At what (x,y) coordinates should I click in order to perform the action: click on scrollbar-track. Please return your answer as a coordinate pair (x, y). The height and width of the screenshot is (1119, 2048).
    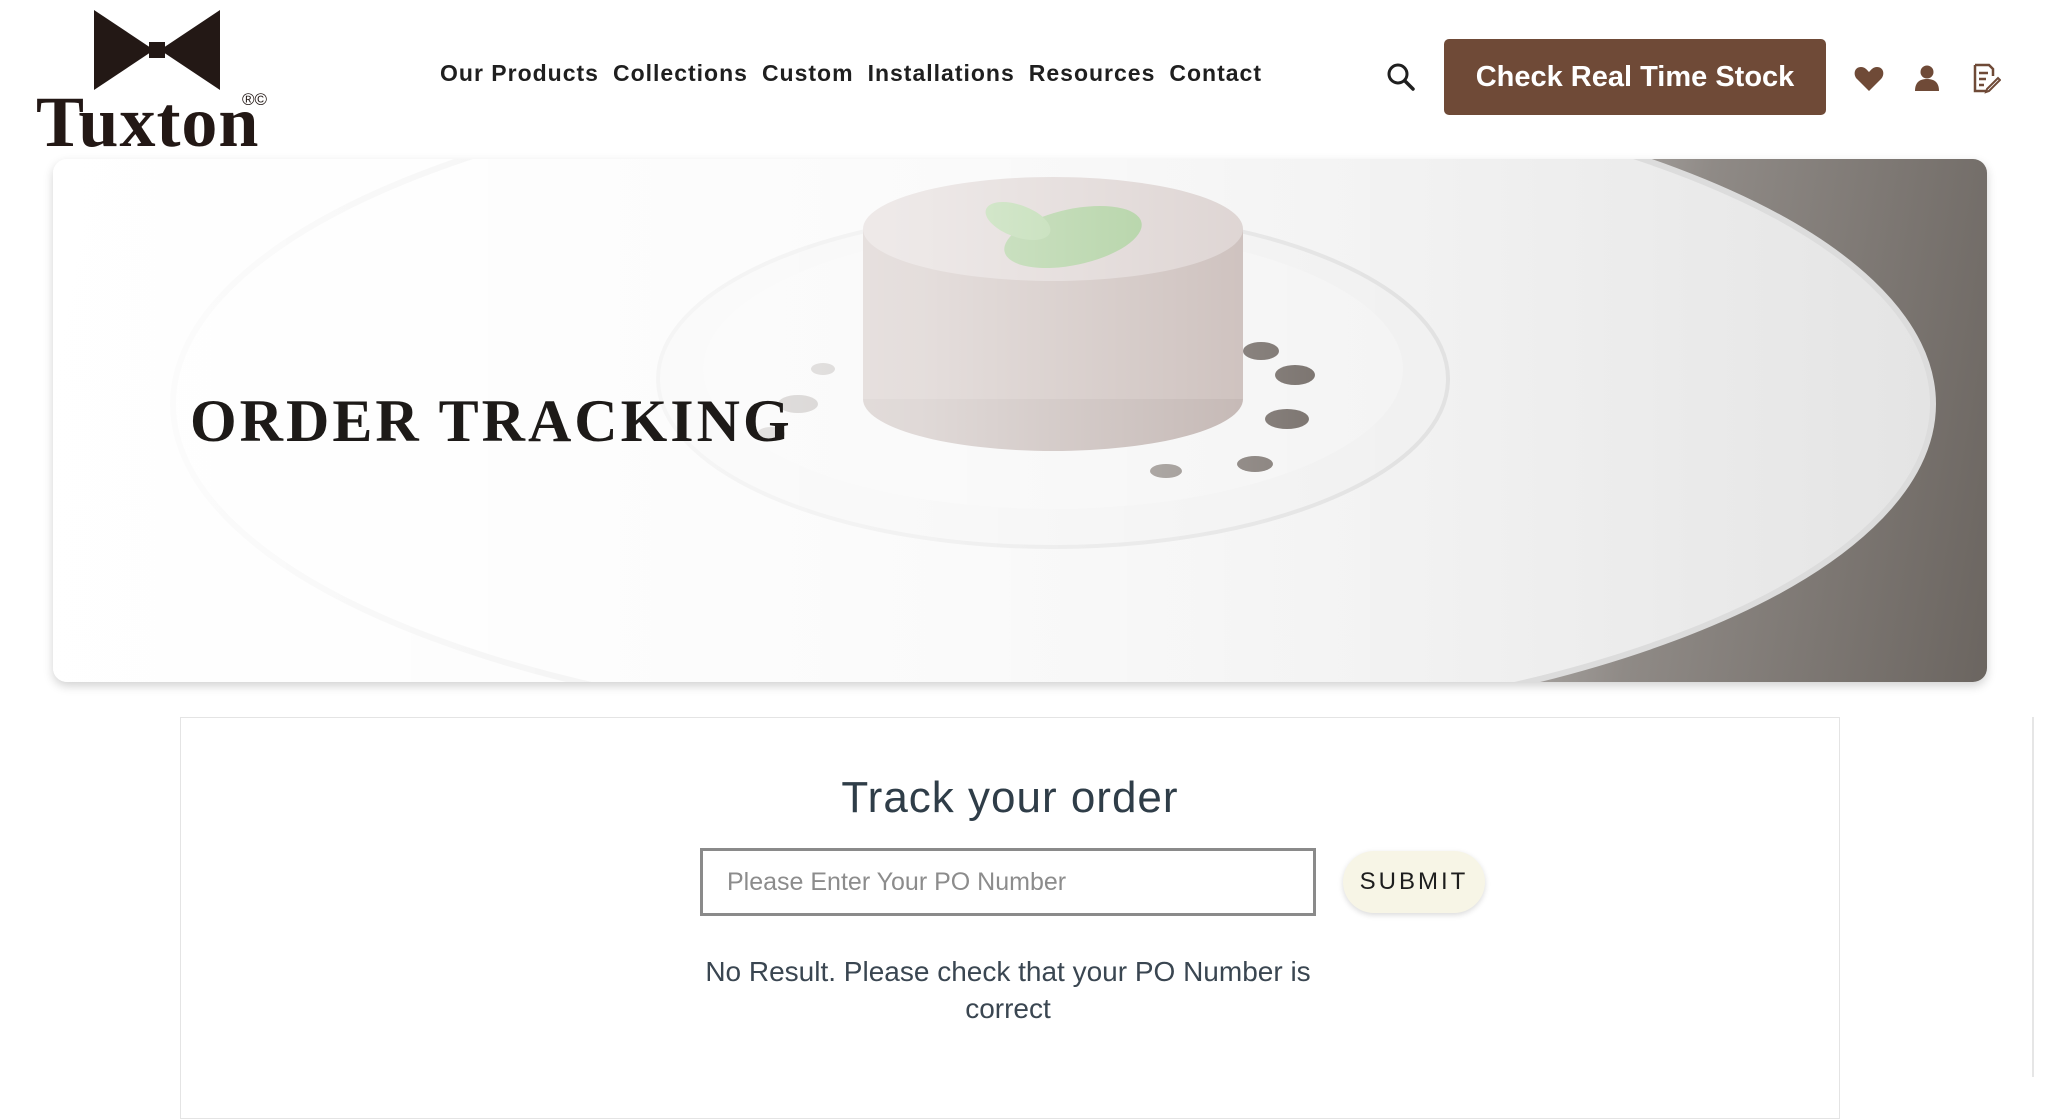
    Looking at the image, I should click on (2033, 897).